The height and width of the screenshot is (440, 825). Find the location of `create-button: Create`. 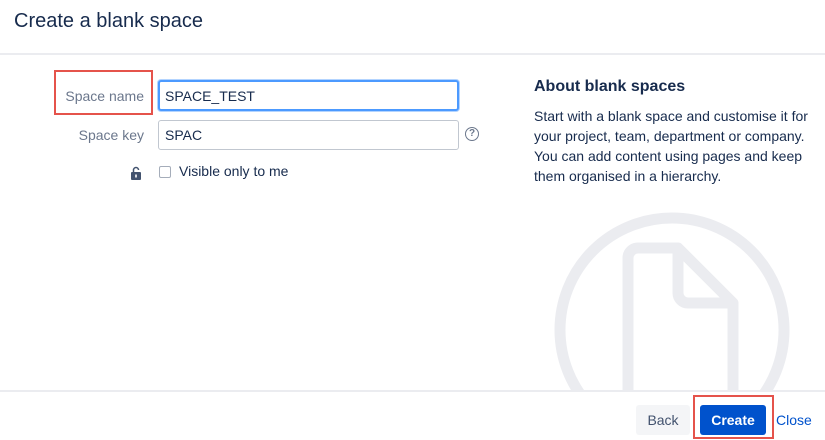

create-button: Create is located at coordinates (733, 420).